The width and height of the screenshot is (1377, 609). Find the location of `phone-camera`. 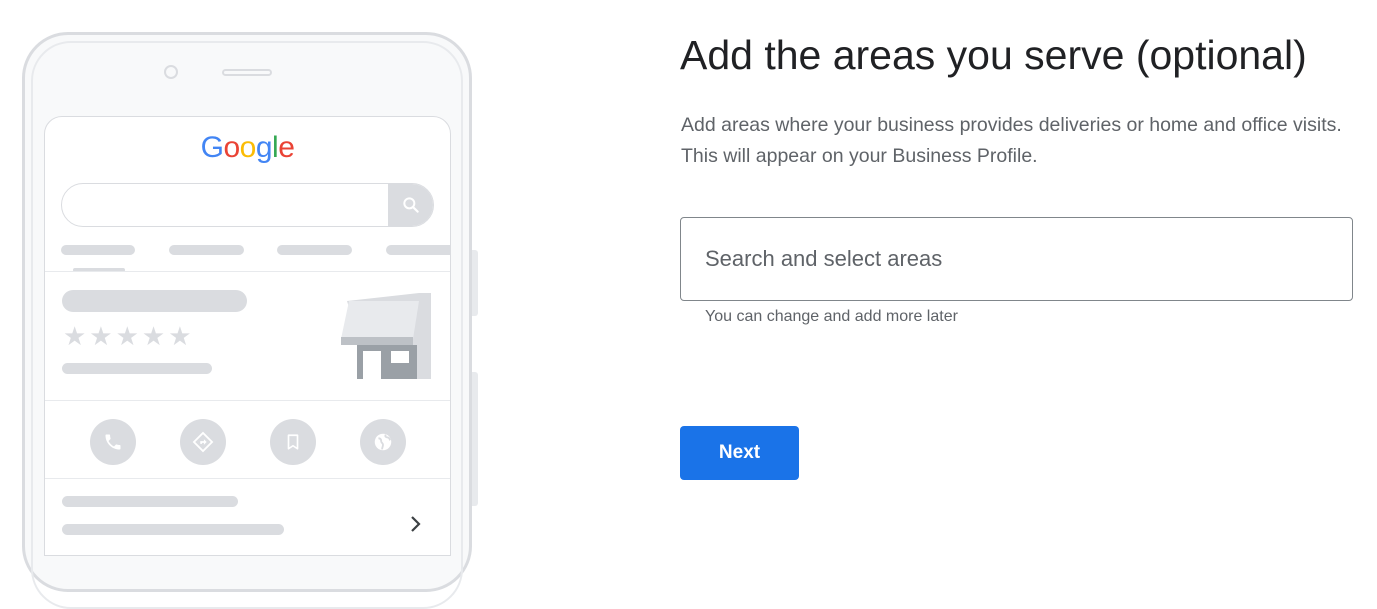

phone-camera is located at coordinates (171, 72).